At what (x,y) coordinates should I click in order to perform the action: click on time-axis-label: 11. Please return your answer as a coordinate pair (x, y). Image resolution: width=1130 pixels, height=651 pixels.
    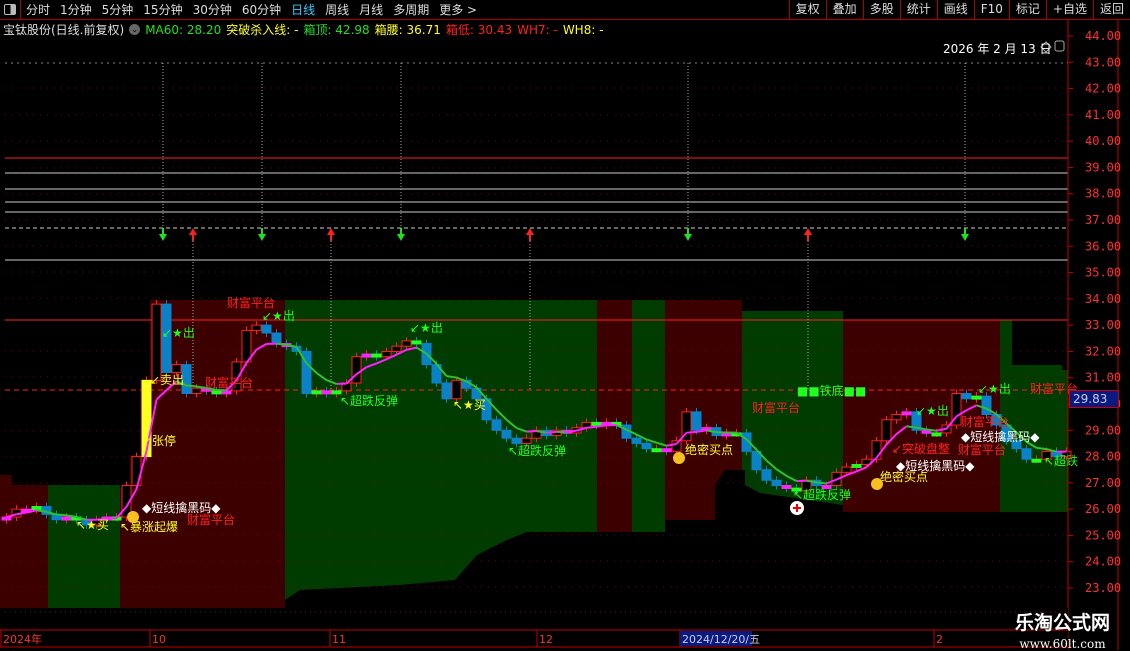
    Looking at the image, I should click on (339, 639).